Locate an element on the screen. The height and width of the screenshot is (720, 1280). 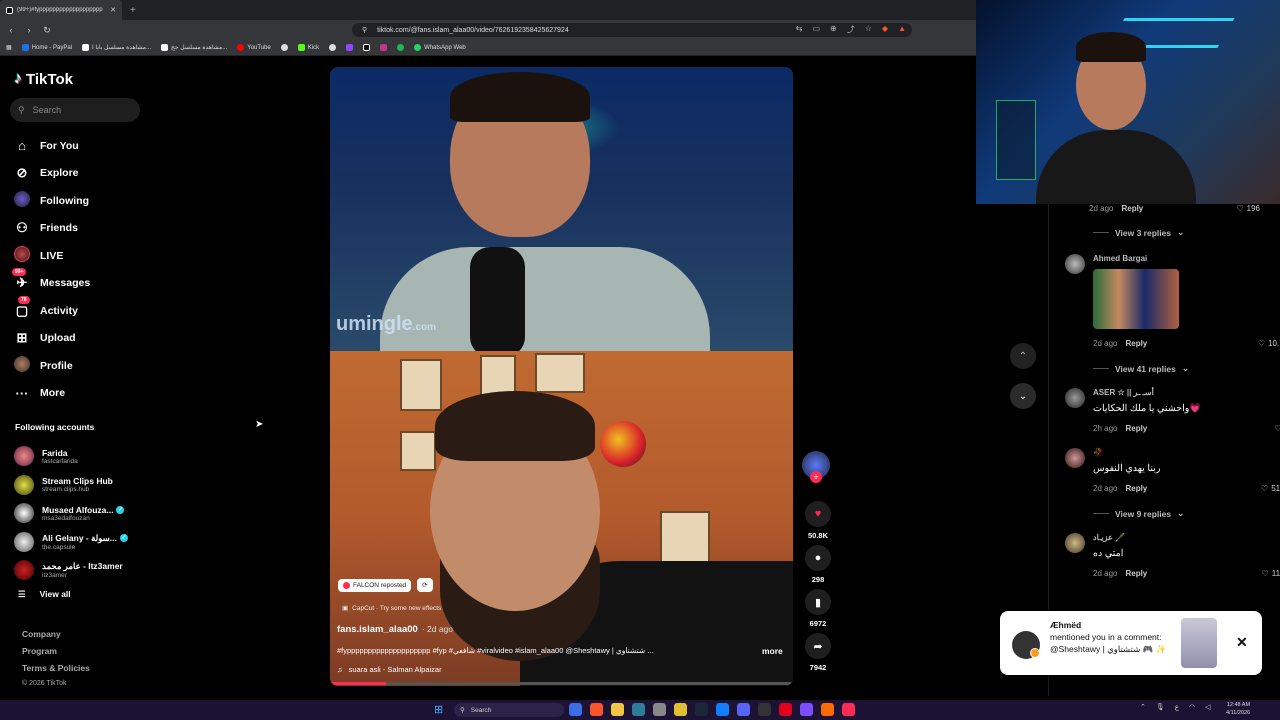
search-input: ⚲ Search is located at coordinates (75, 110).